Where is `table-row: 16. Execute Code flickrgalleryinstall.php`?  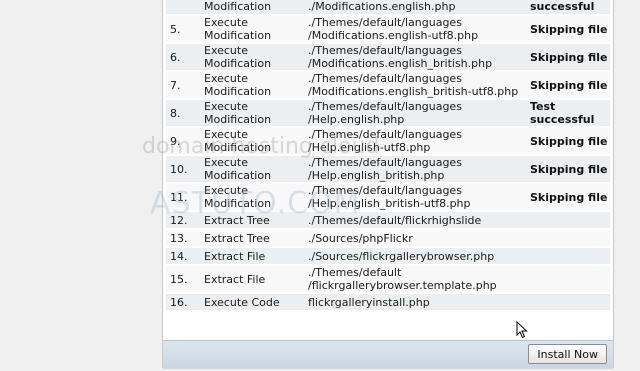 table-row: 16. Execute Code flickrgalleryinstall.php is located at coordinates (388, 302).